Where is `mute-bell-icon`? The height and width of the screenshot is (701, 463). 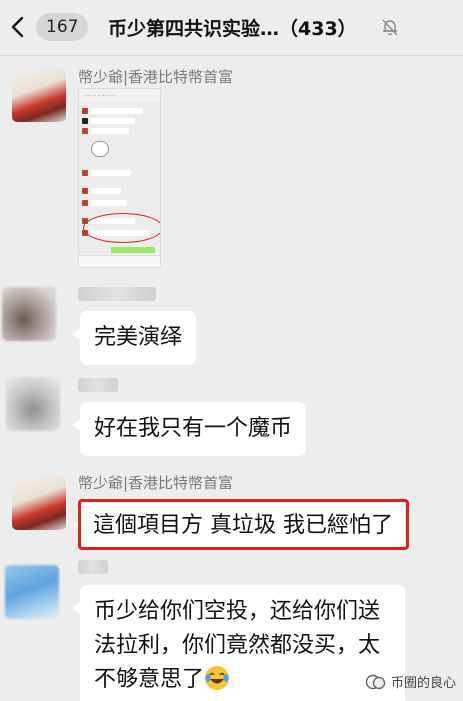 mute-bell-icon is located at coordinates (390, 27).